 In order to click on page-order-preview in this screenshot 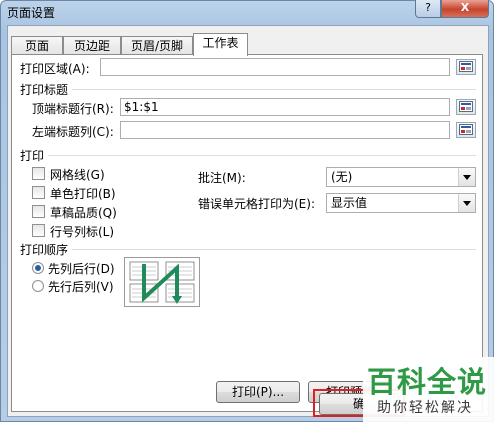, I will do `click(162, 282)`.